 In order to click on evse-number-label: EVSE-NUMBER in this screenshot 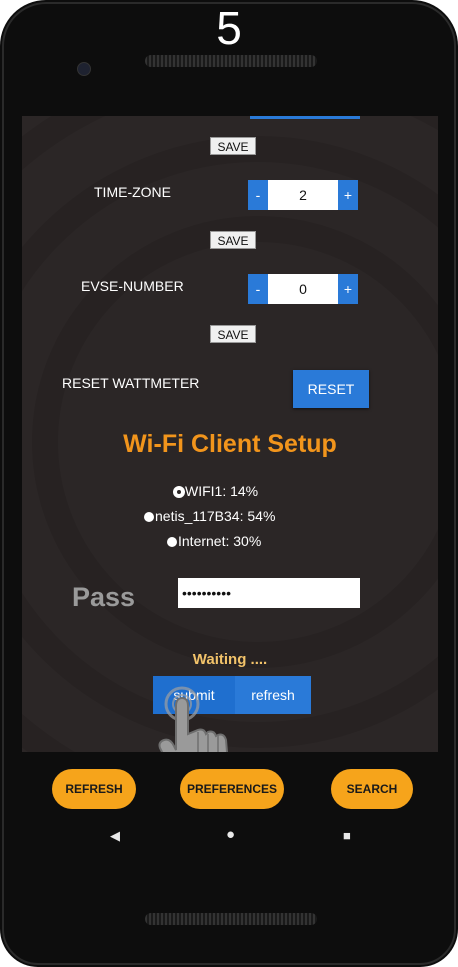, I will do `click(132, 286)`.